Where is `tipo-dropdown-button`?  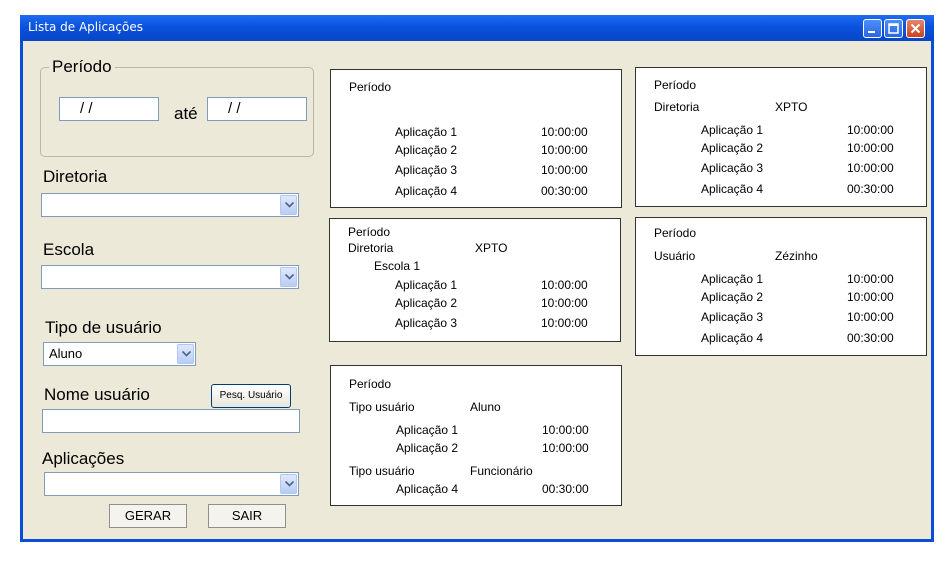 tipo-dropdown-button is located at coordinates (185, 354).